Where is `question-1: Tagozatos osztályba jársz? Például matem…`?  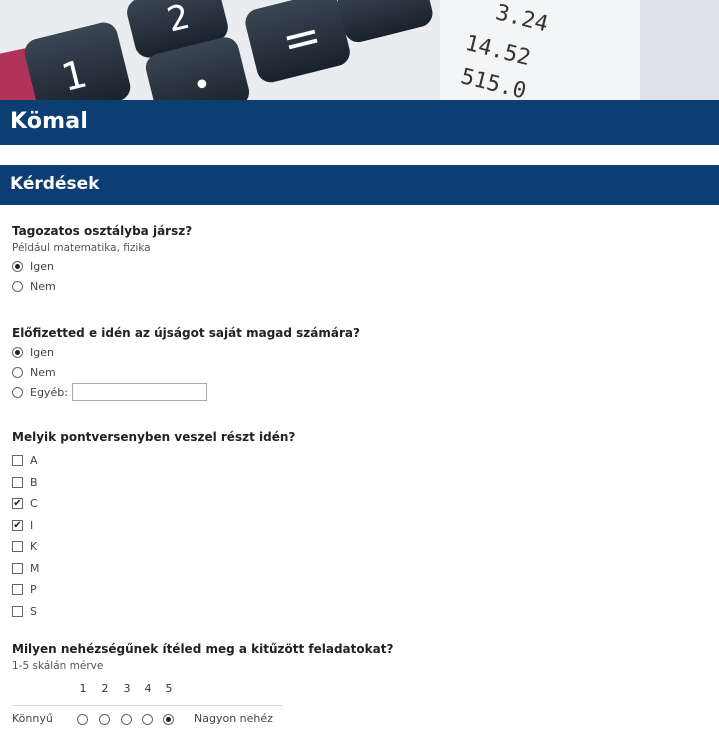
question-1: Tagozatos osztályba jársz? Például matem… is located at coordinates (357, 259).